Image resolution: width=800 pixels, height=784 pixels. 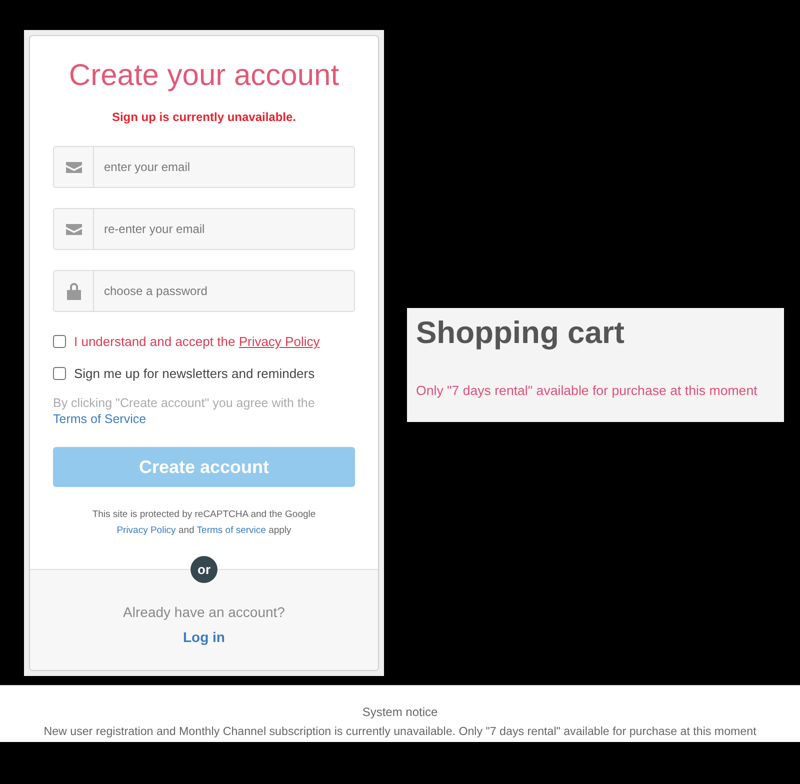 What do you see at coordinates (73, 291) in the screenshot?
I see `lock-icon` at bounding box center [73, 291].